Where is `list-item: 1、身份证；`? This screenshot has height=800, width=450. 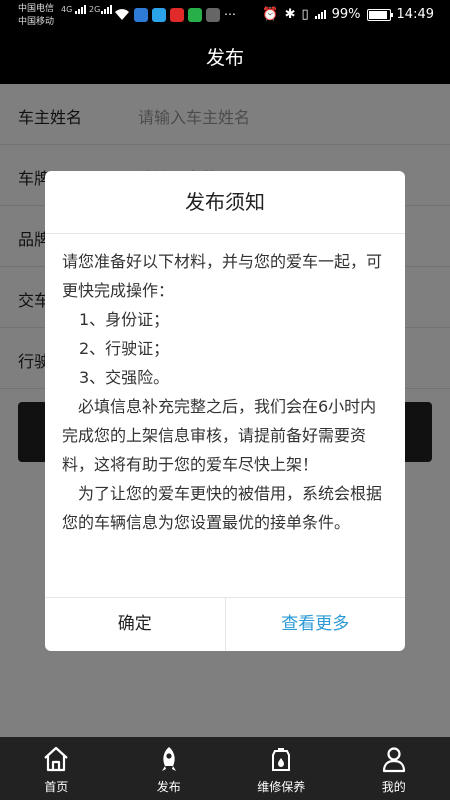 list-item: 1、身份证； is located at coordinates (124, 319).